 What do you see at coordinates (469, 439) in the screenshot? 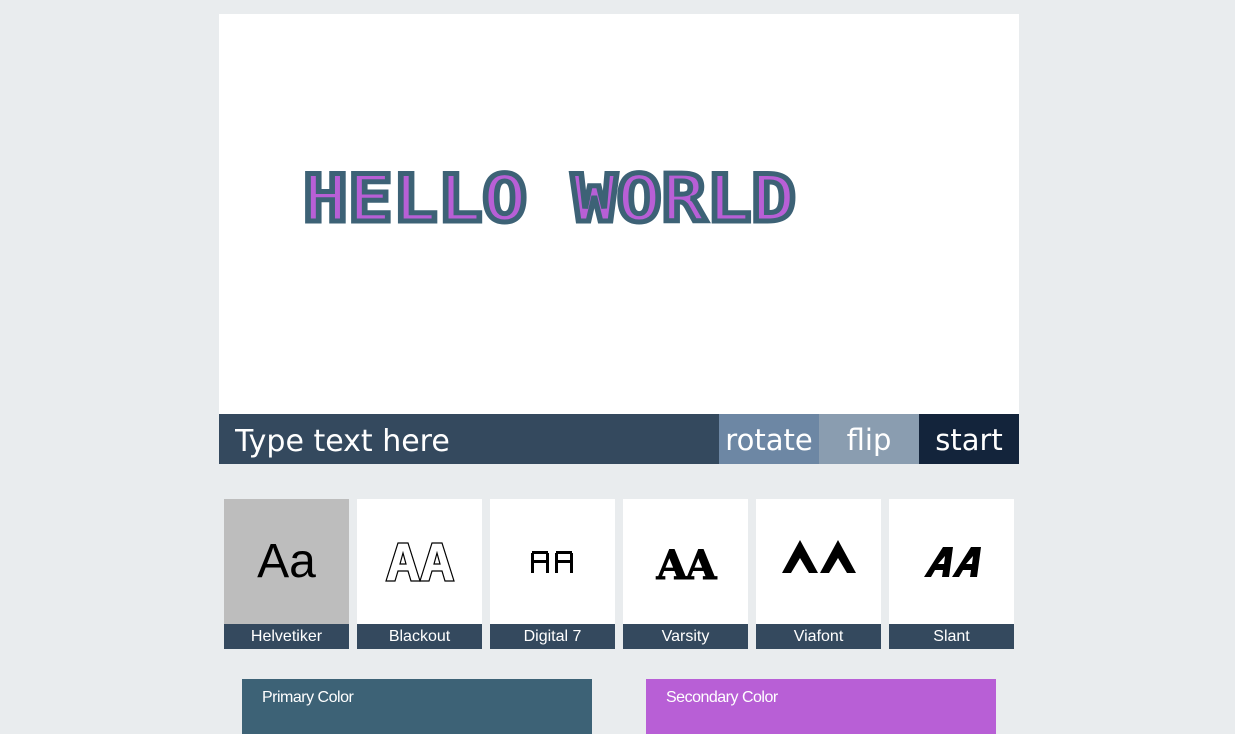
I see `text-input` at bounding box center [469, 439].